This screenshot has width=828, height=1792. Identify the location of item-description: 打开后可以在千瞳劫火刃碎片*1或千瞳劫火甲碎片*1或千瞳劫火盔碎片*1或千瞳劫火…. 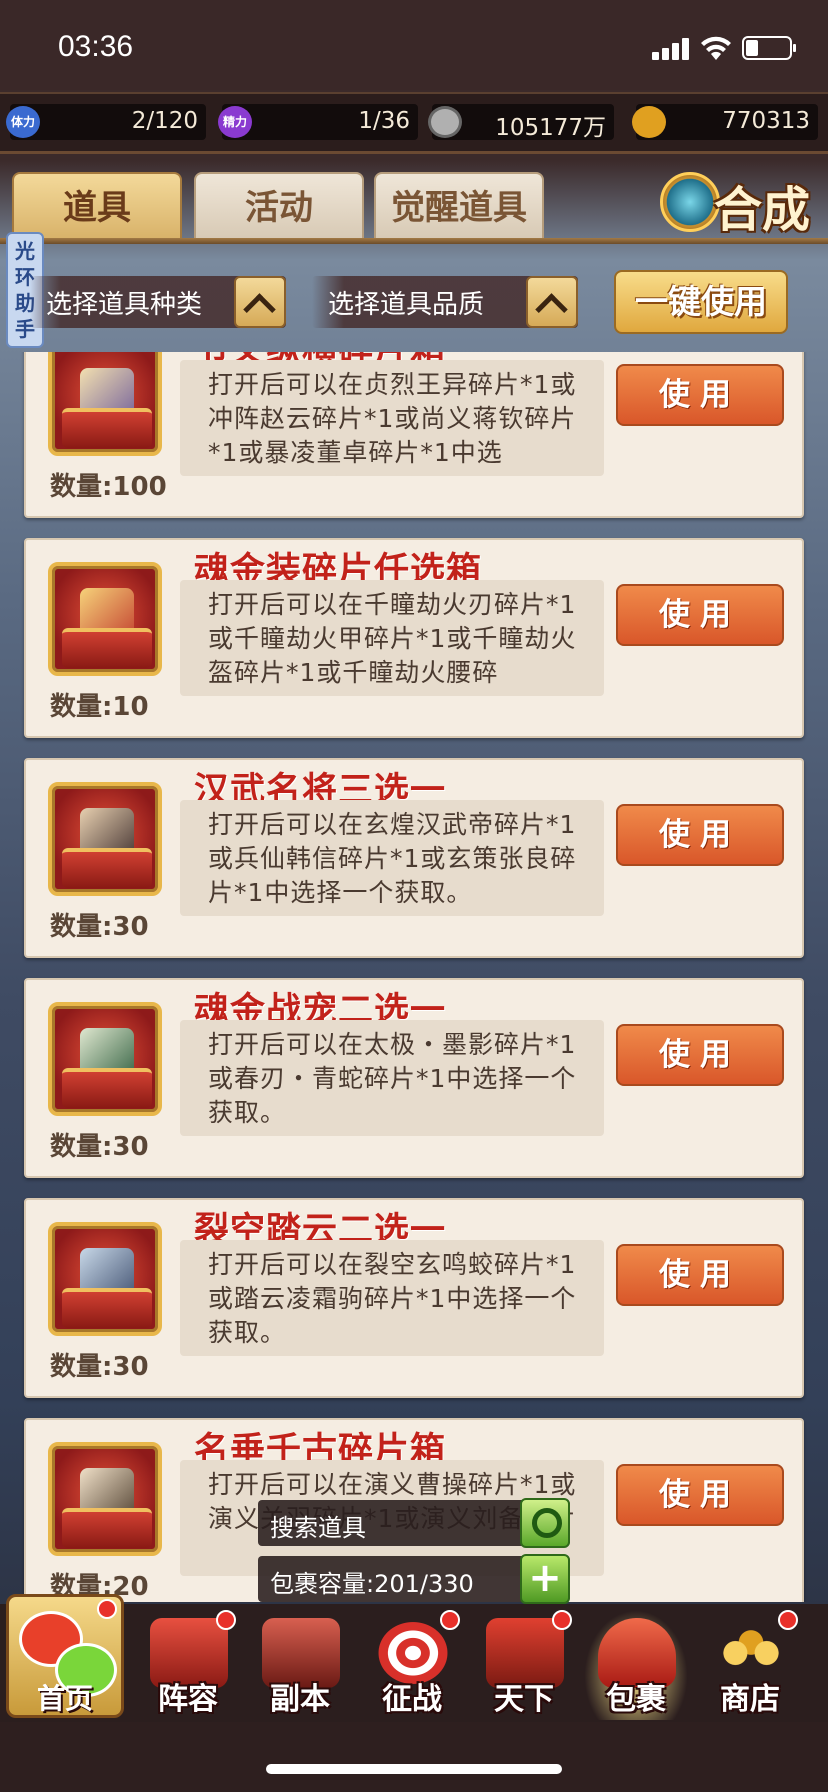
(392, 638).